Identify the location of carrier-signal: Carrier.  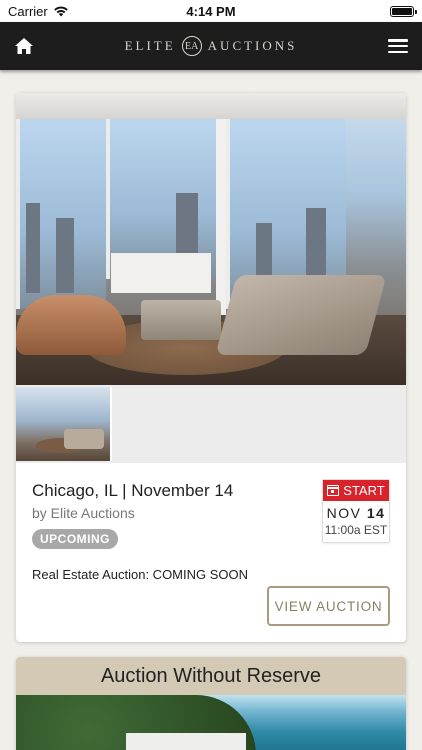
(38, 11).